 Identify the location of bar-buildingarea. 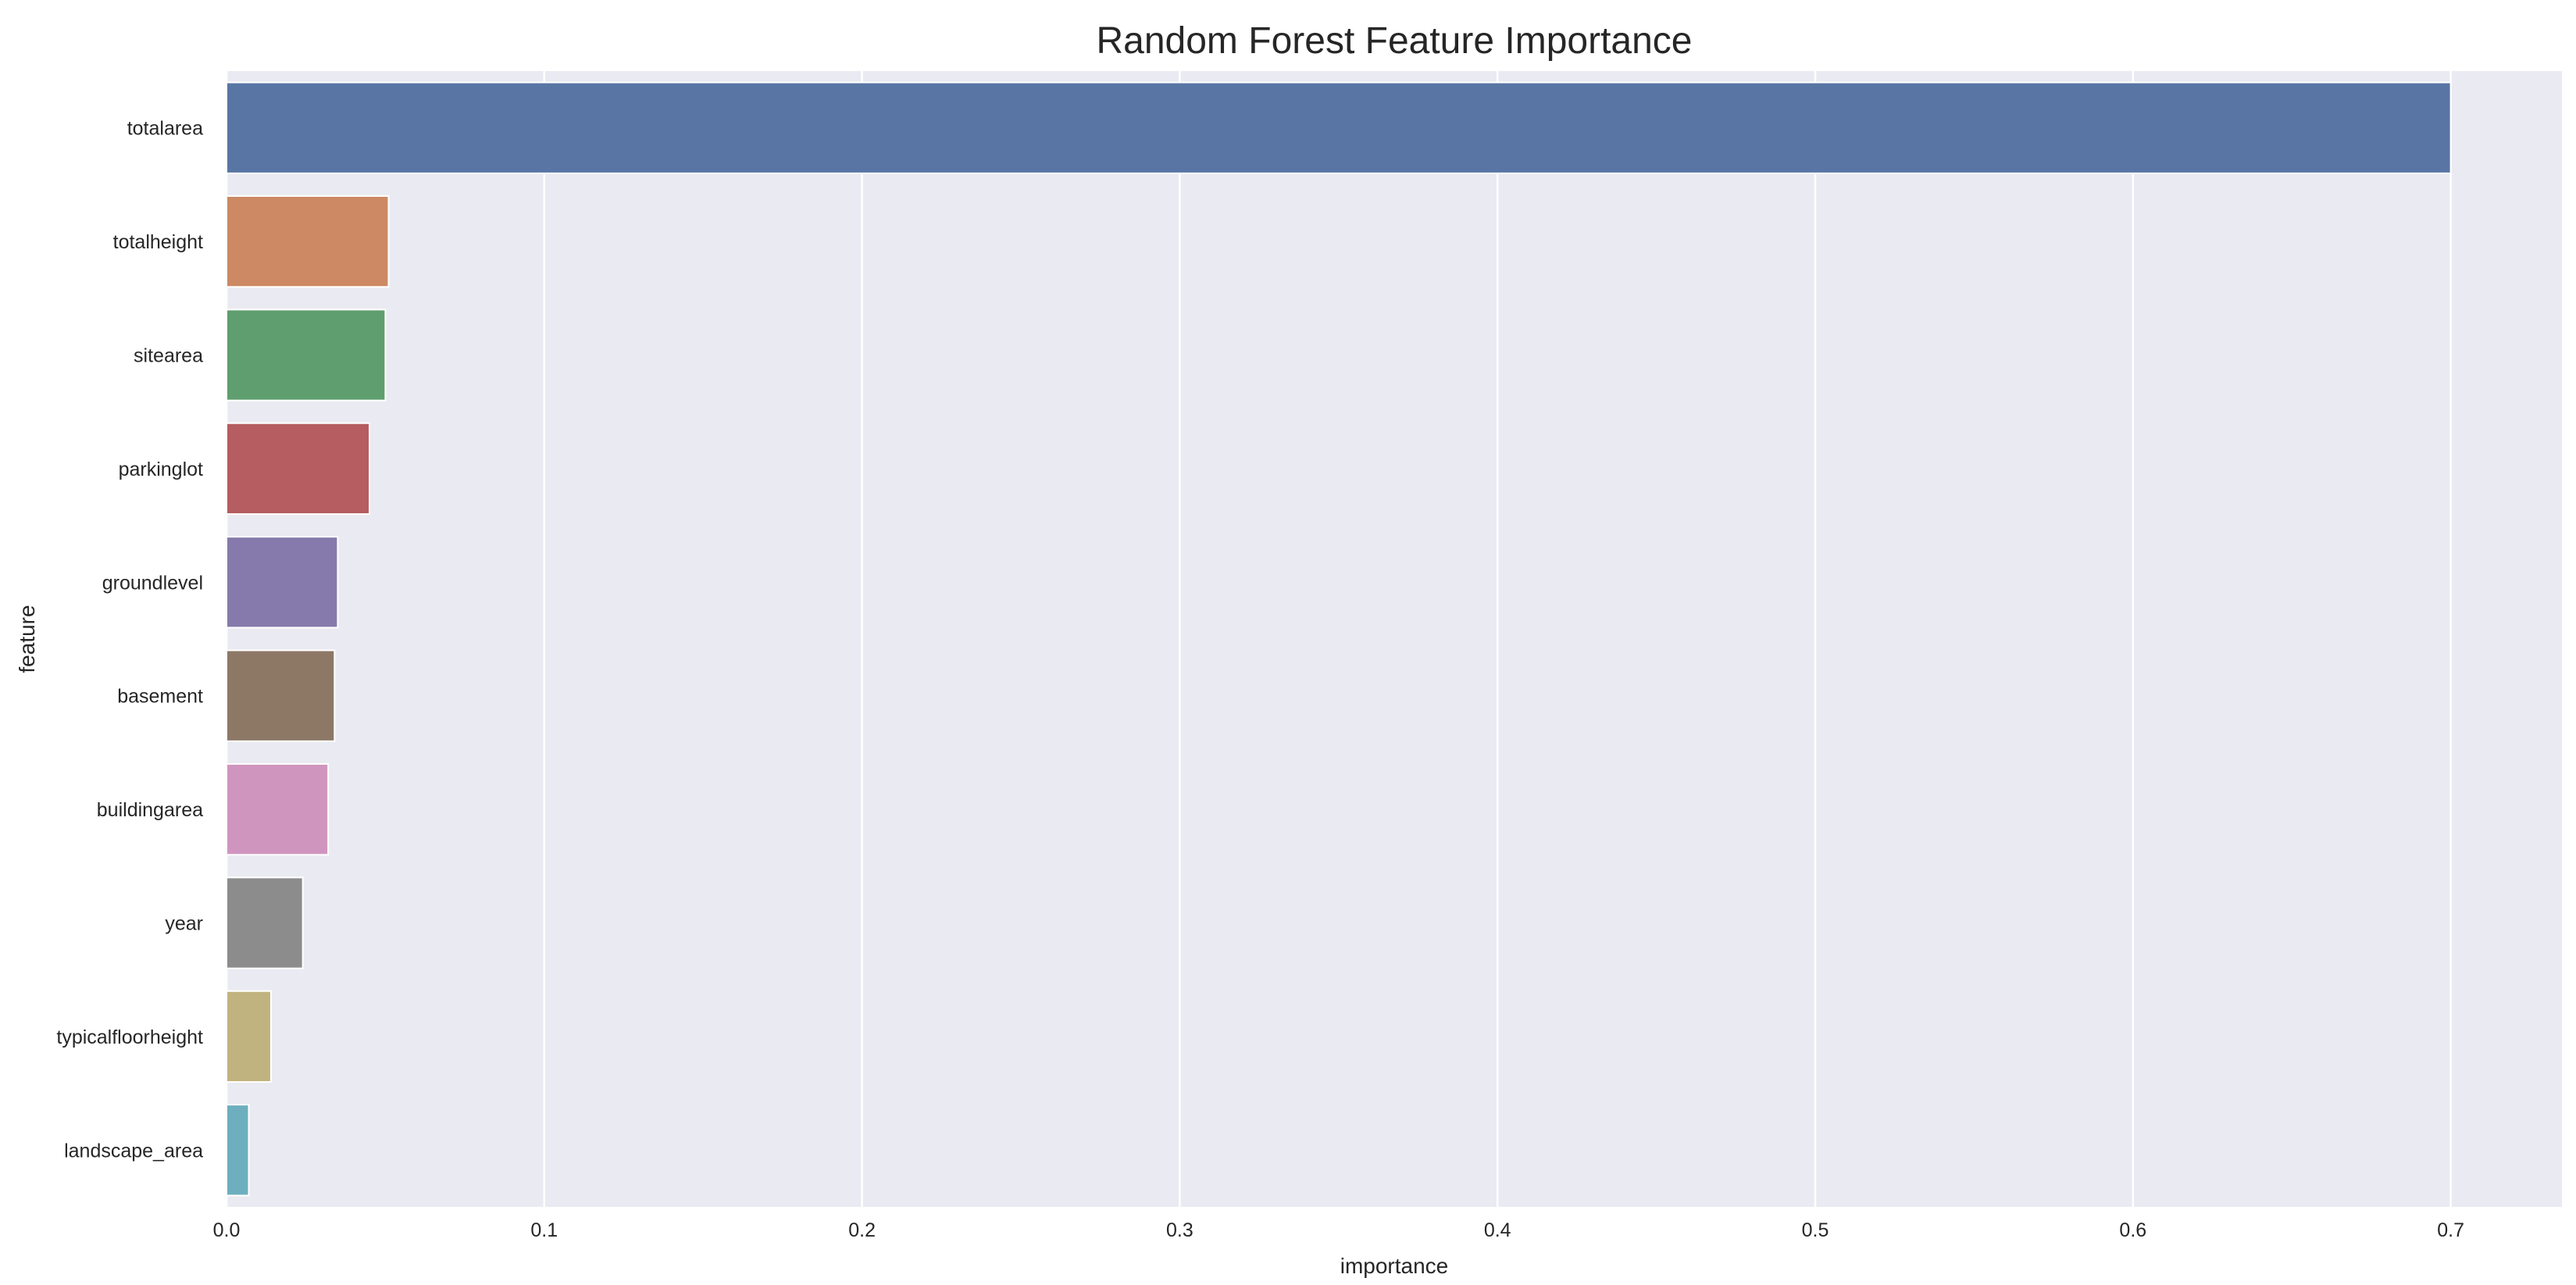
(278, 809).